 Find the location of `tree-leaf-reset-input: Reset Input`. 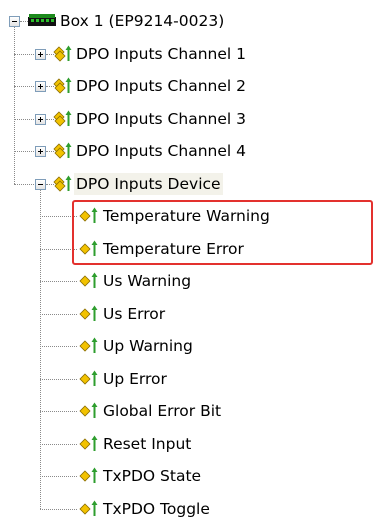

tree-leaf-reset-input: Reset Input is located at coordinates (147, 444).